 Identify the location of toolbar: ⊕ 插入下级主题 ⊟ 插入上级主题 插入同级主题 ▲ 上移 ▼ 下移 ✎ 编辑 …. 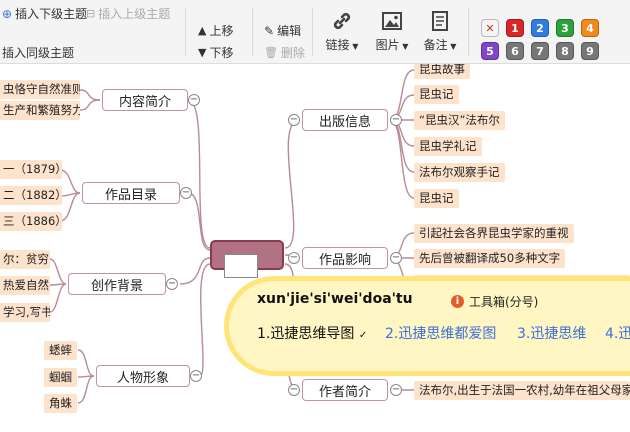
(315, 32).